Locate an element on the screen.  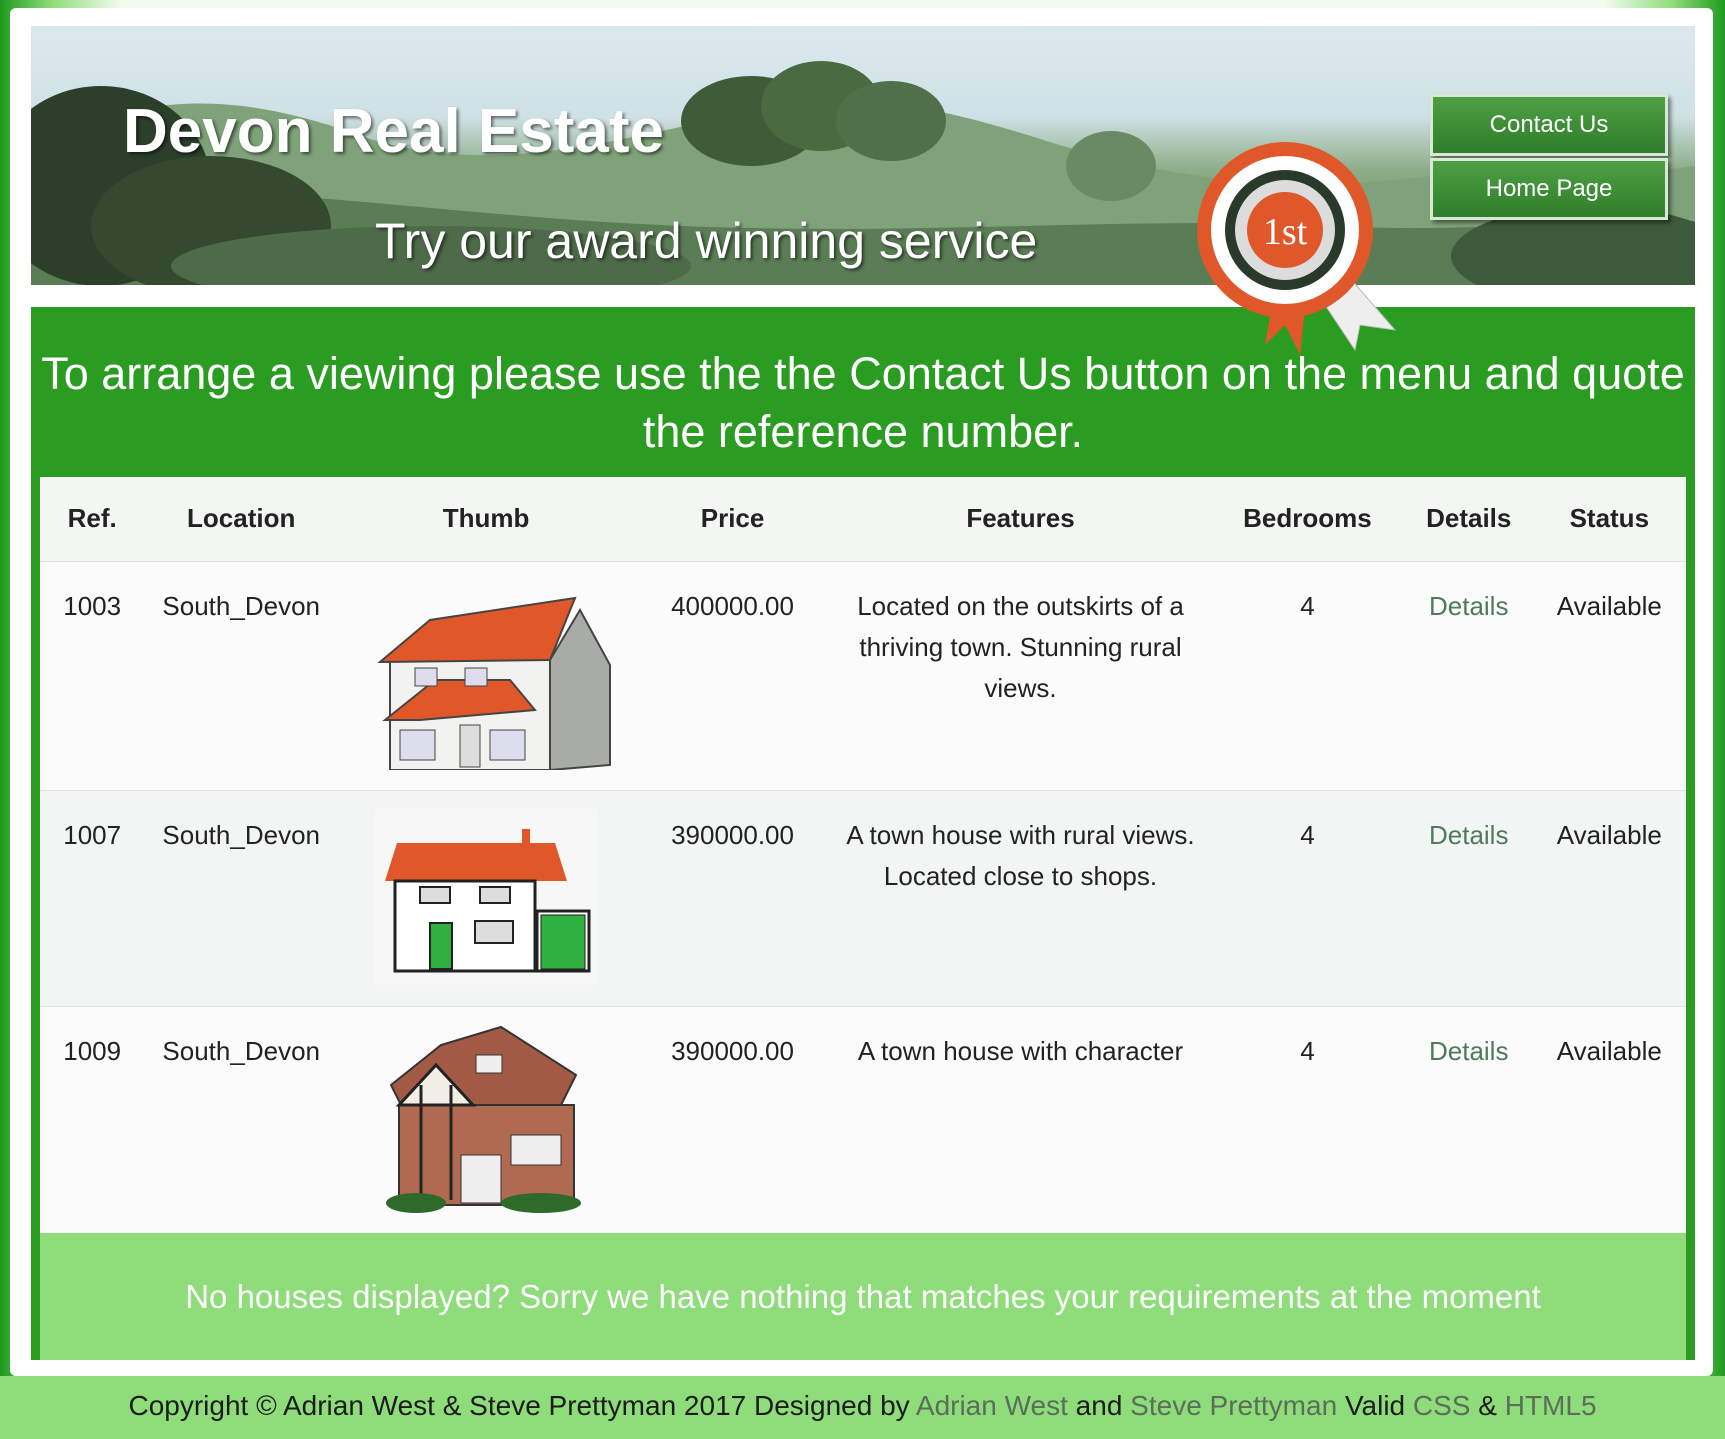
col-header-bedrooms: Bedrooms is located at coordinates (1307, 519).